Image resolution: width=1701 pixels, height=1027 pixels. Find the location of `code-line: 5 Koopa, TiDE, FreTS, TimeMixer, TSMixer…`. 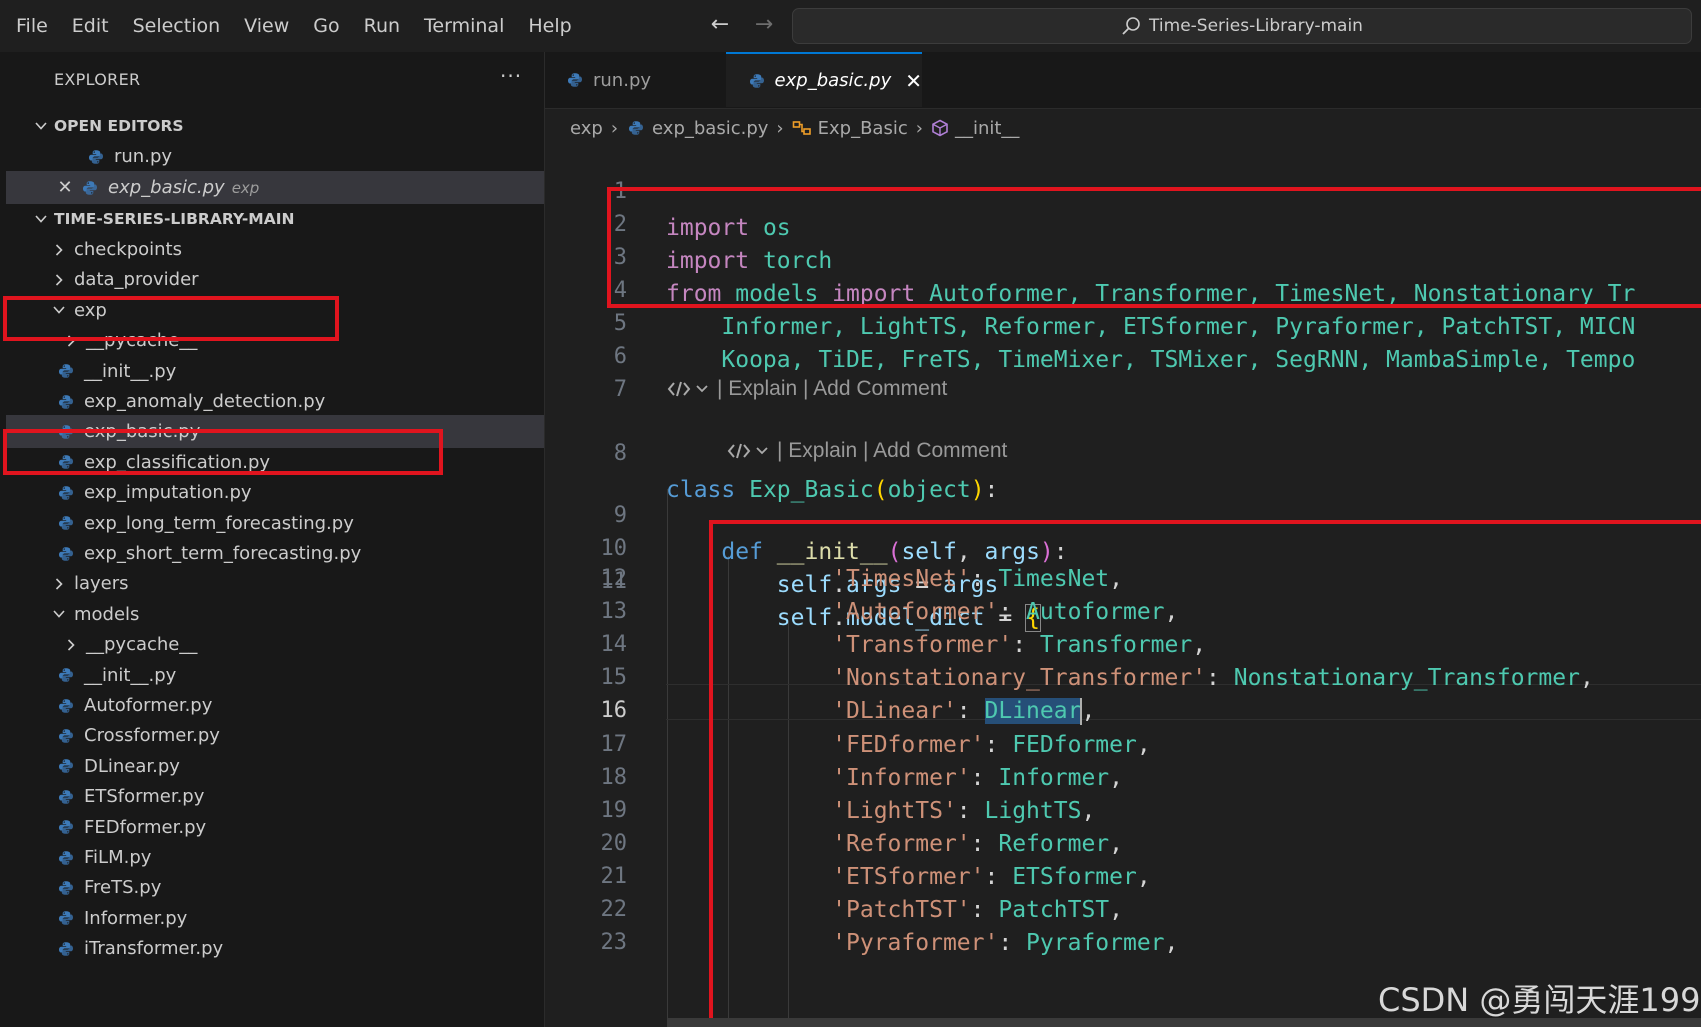

code-line: 5 Koopa, TiDE, FreTS, TimeMixer, TSMixer… is located at coordinates (1123, 321).